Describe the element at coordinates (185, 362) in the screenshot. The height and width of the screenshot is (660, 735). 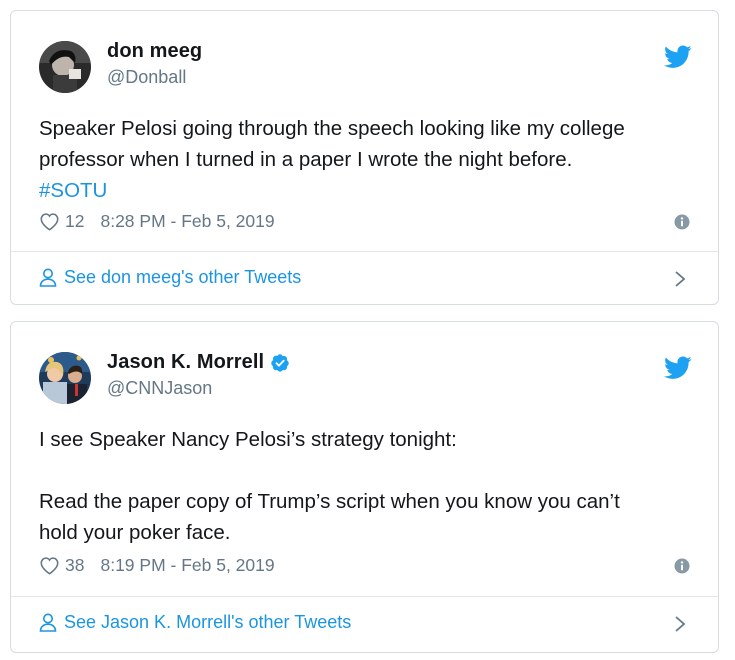
I see `display-name: Jason K. Morrell` at that location.